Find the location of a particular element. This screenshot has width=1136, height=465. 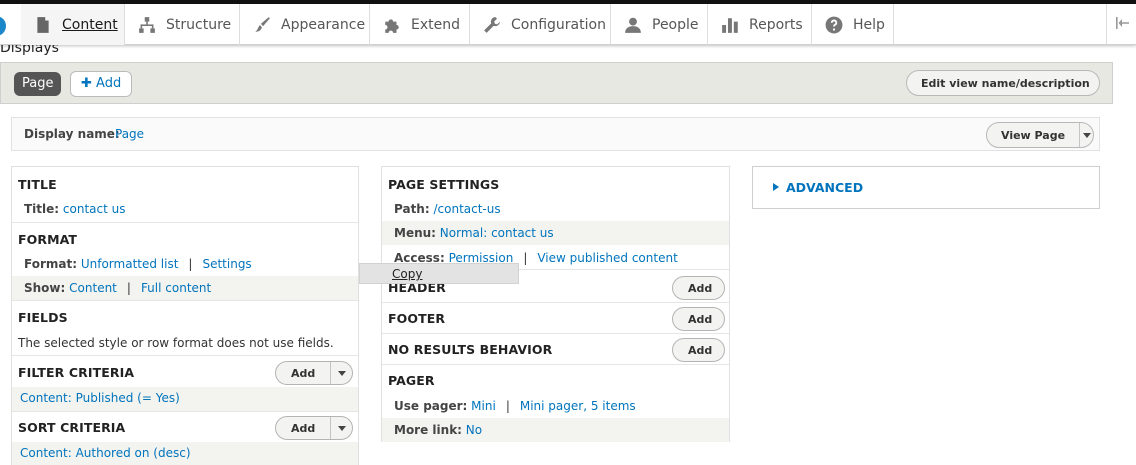

filter-link: Content: Published (= Yes) is located at coordinates (100, 398).